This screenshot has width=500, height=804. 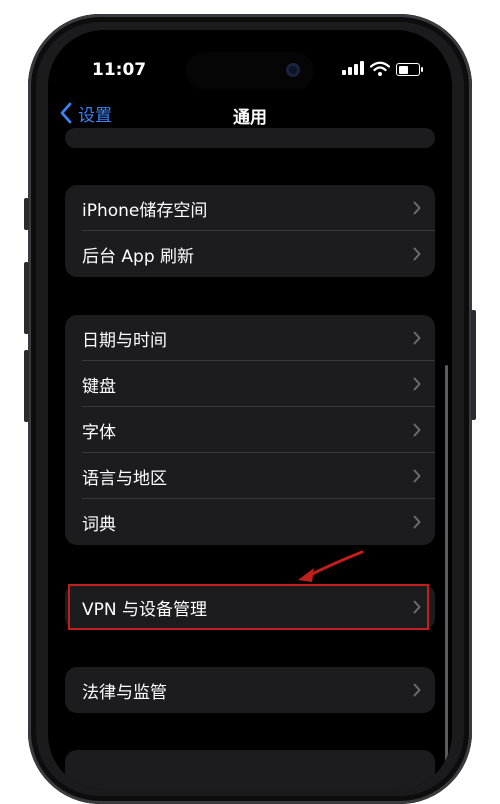 What do you see at coordinates (353, 69) in the screenshot?
I see `signal-icon` at bounding box center [353, 69].